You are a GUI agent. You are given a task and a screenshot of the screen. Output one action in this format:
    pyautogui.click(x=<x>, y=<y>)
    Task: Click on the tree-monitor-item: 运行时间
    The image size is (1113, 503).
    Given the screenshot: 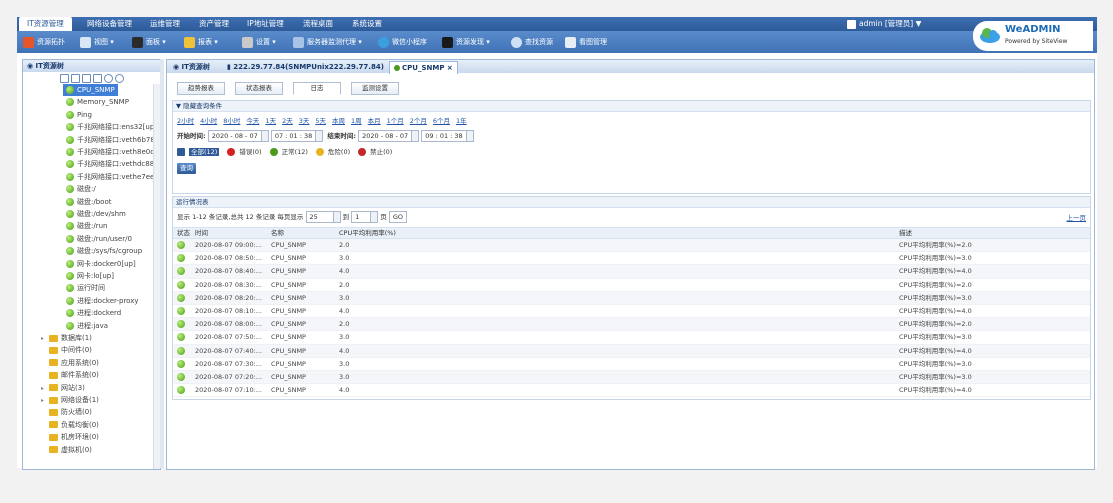 What is the action you would take?
    pyautogui.click(x=85, y=288)
    